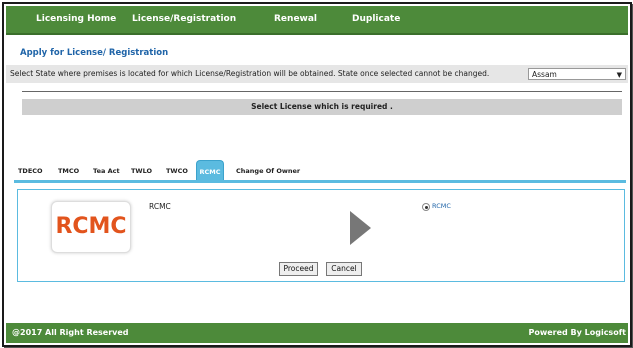  I want to click on powered-by-text: Powered By Logicsoft, so click(577, 332).